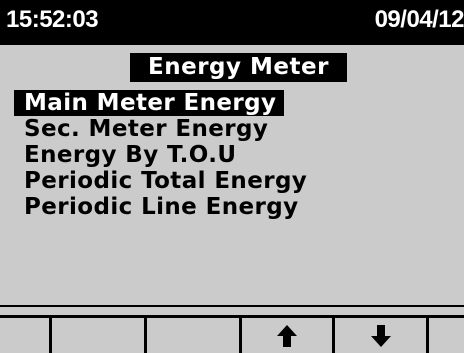 The width and height of the screenshot is (464, 353). I want to click on up-arrow-icon, so click(287, 335).